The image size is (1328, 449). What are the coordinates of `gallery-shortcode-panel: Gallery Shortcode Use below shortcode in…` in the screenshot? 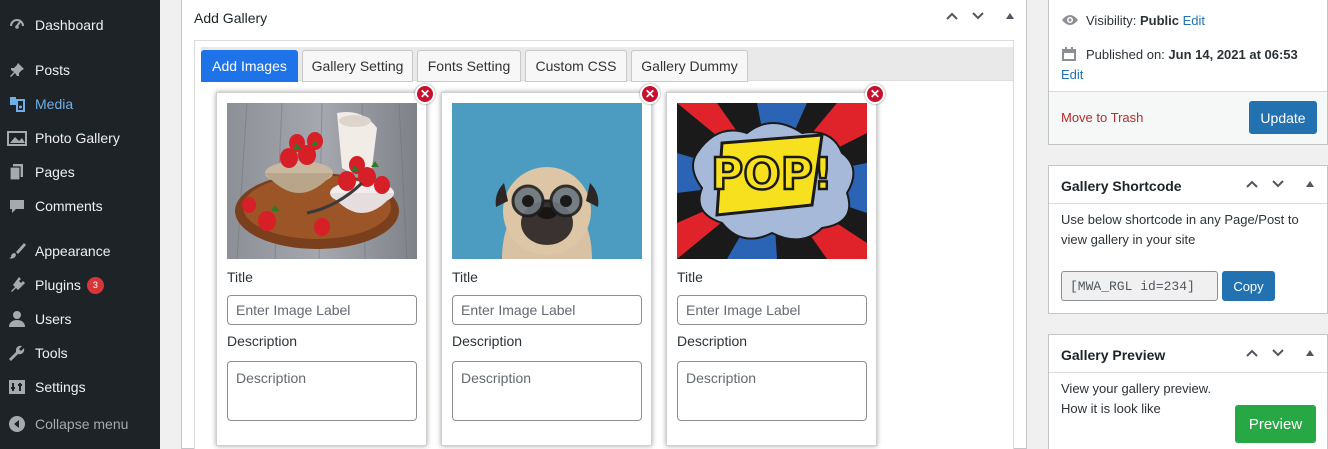 It's located at (1188, 239).